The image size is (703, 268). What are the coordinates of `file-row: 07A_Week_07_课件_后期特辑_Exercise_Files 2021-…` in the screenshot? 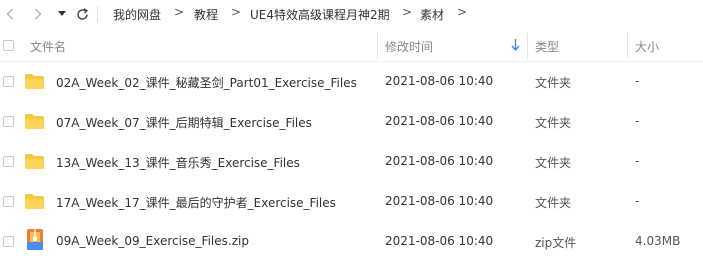 It's located at (351, 122).